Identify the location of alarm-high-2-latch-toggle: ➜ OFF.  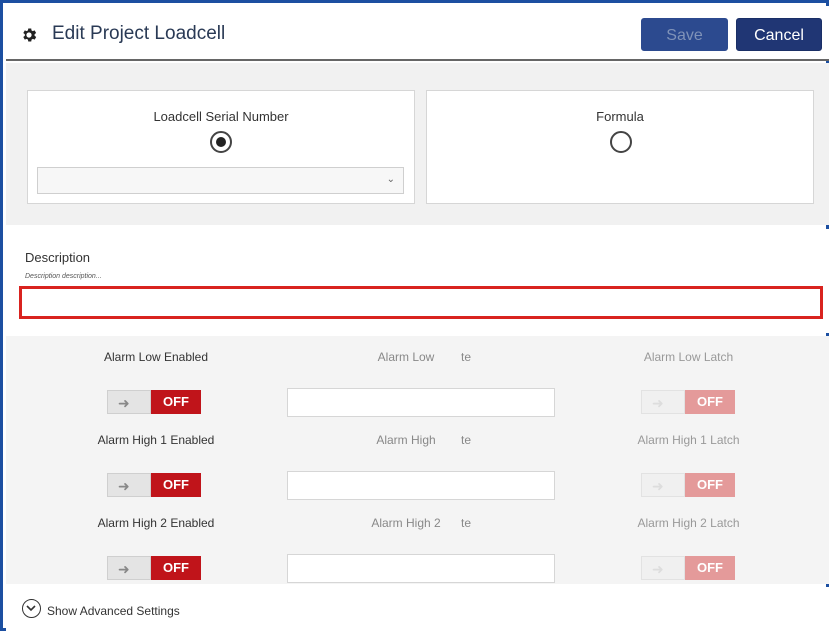
(688, 568).